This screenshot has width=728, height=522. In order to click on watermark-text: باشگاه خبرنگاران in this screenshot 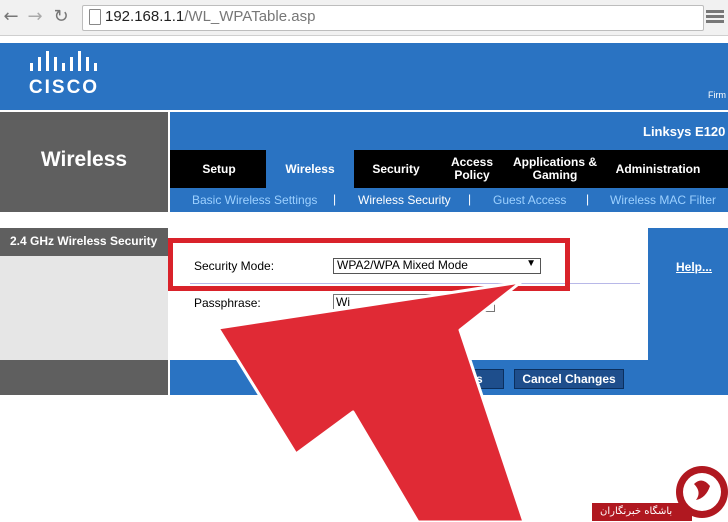, I will do `click(636, 511)`.